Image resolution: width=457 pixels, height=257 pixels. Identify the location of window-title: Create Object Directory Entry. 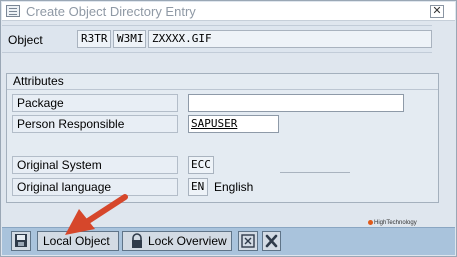
(111, 11).